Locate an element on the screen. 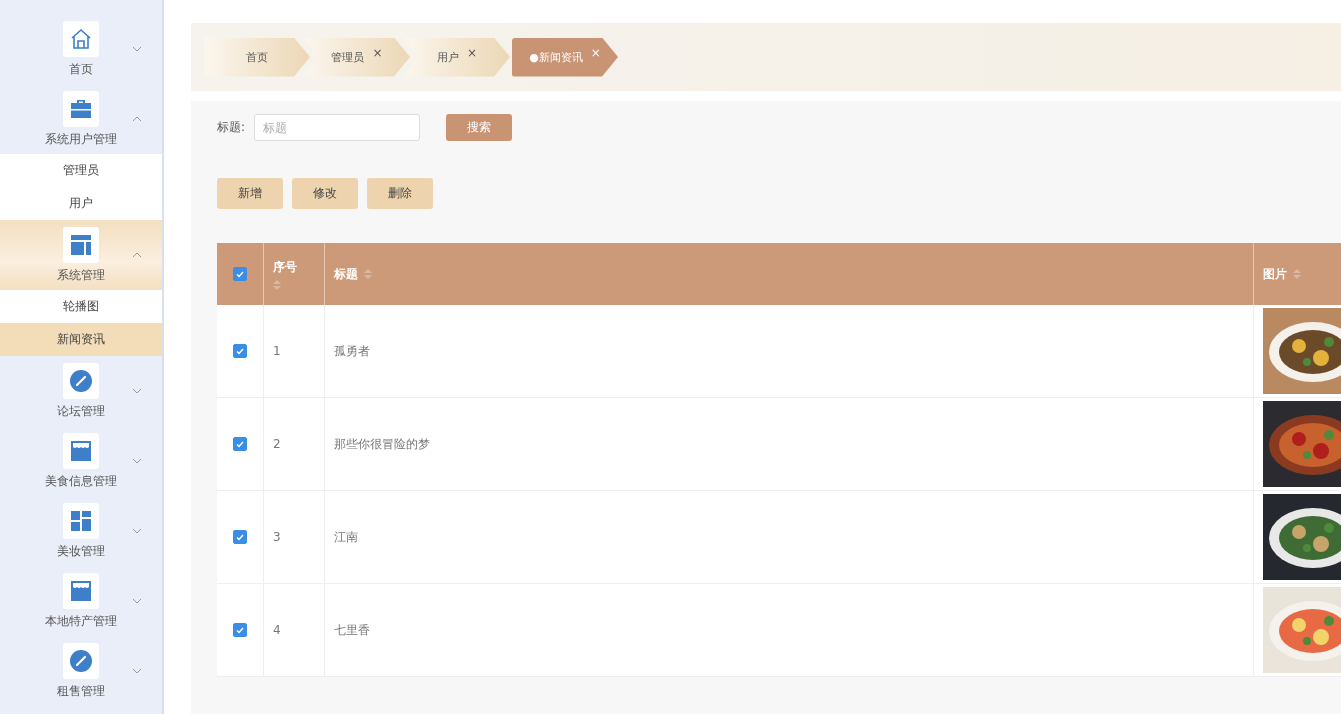 The height and width of the screenshot is (714, 1341). menu-label: 美妆管理 is located at coordinates (81, 551).